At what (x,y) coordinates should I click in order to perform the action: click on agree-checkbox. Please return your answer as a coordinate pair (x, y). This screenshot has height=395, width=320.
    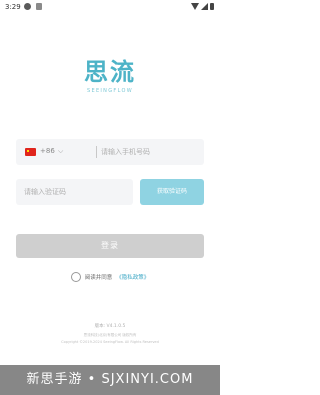
    Looking at the image, I should click on (75, 277).